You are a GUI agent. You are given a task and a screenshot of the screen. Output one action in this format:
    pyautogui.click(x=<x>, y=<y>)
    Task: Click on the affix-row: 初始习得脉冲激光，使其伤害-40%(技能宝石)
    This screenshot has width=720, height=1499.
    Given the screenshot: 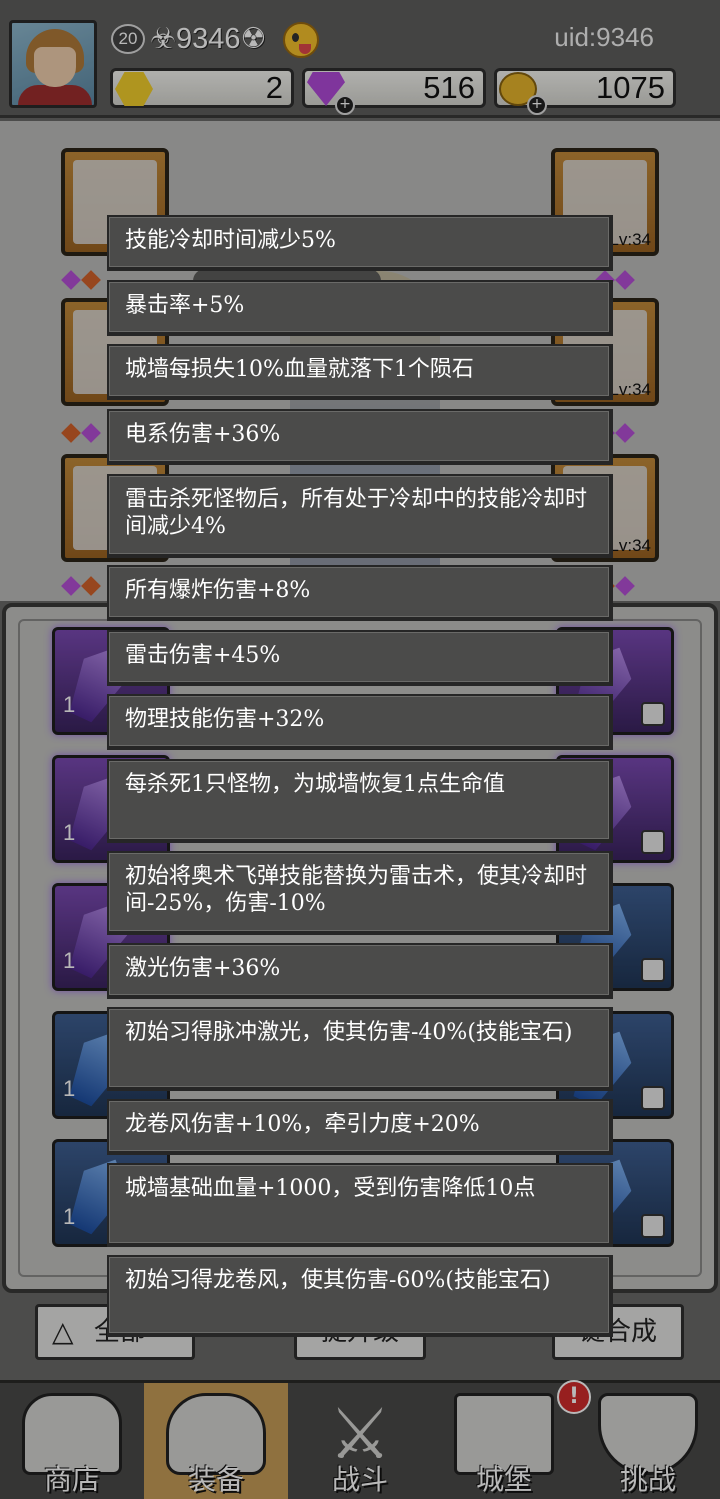 What is the action you would take?
    pyautogui.click(x=360, y=1049)
    